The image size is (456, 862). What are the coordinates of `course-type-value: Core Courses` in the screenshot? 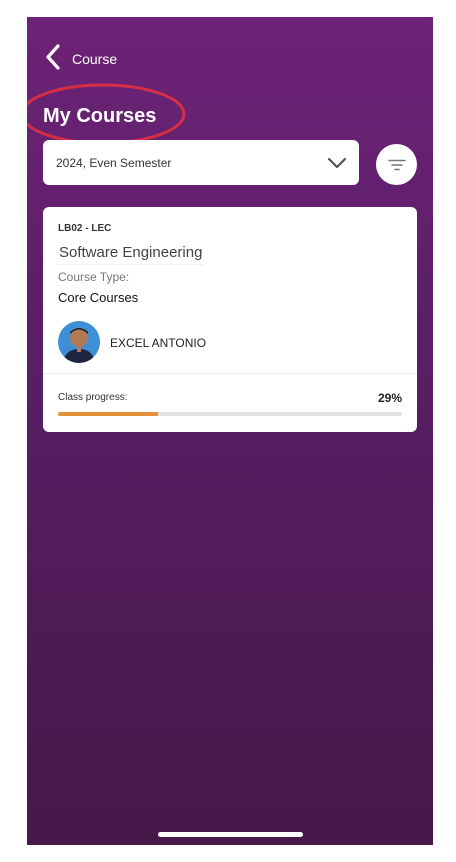 It's located at (98, 297).